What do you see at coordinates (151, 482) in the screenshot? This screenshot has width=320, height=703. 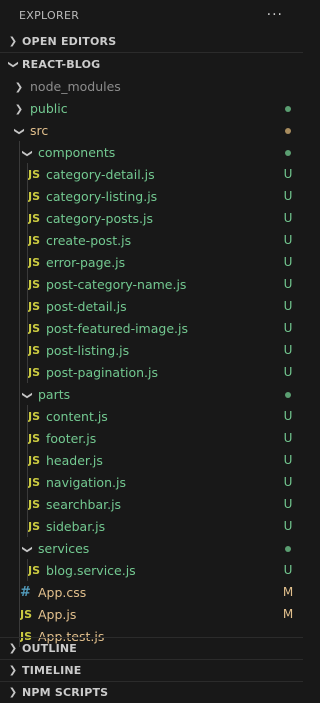 I see `tree-file: JS navigation.js U` at bounding box center [151, 482].